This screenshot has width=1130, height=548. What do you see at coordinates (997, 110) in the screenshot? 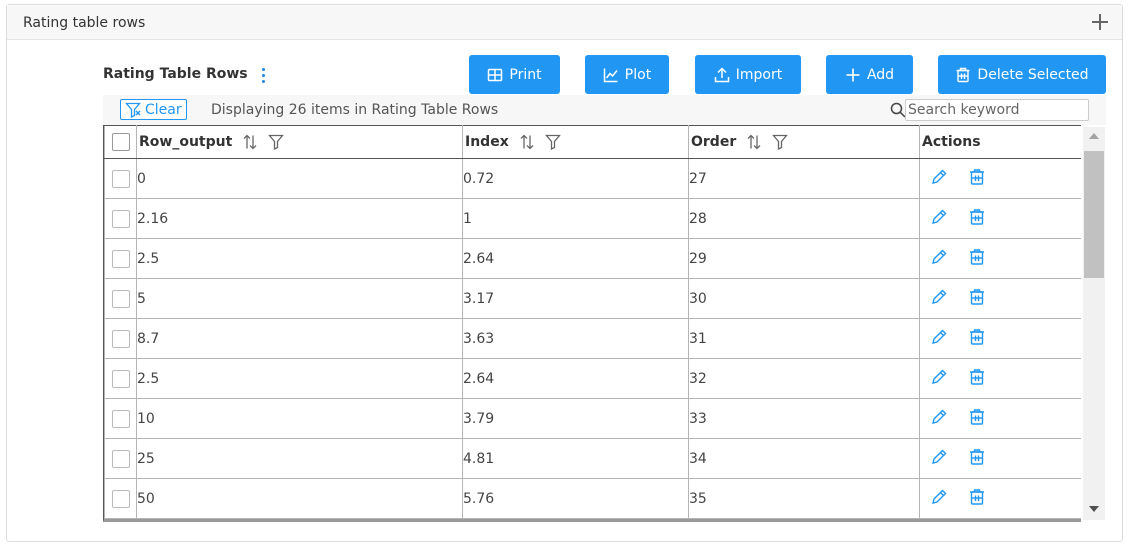
I see `search-input` at bounding box center [997, 110].